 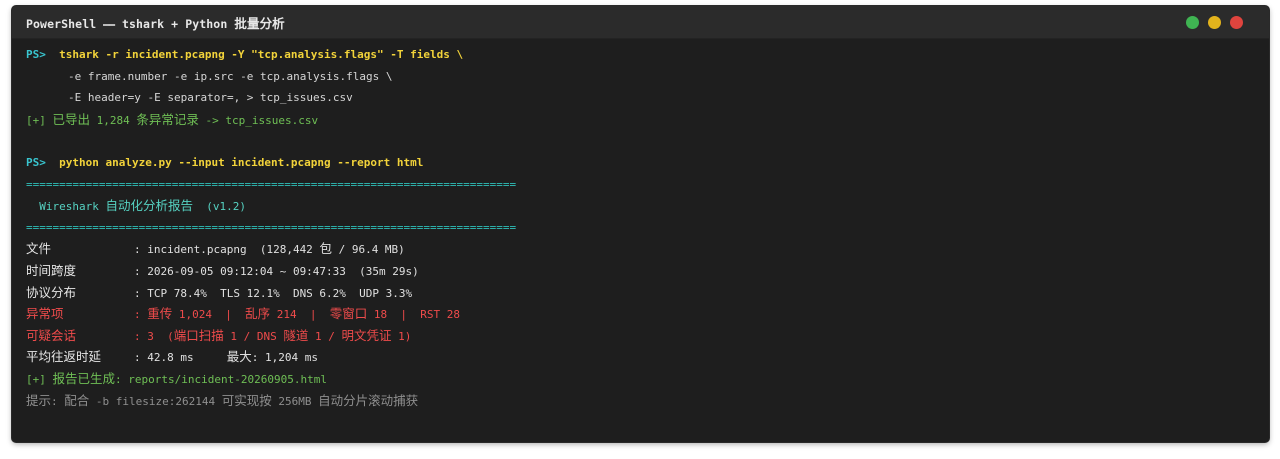 I want to click on title-bar: PowerShell ⎯⎯ tshark + Python 批量分析, so click(x=640, y=22).